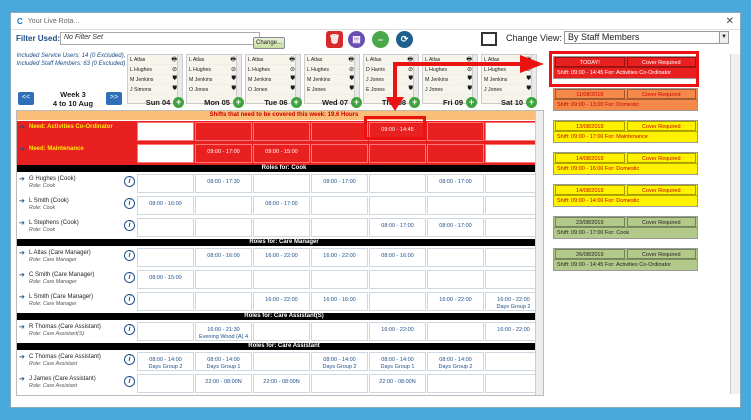 The image size is (751, 420). I want to click on trash-icon: 🗑, so click(334, 39).